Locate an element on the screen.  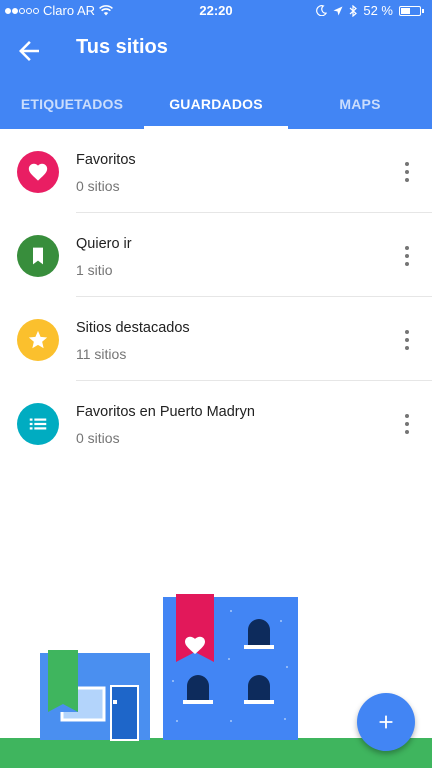
list-title: Sitios destacados is located at coordinates (133, 328).